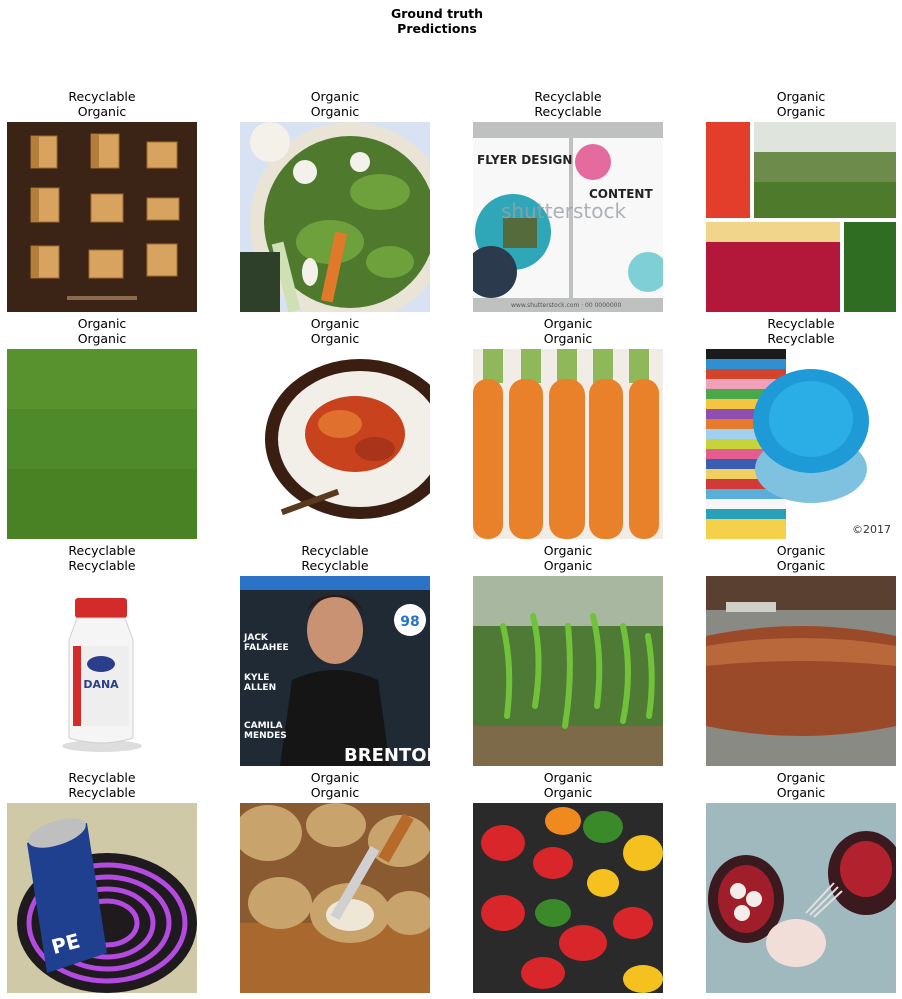 The width and height of the screenshot is (902, 999). What do you see at coordinates (335, 898) in the screenshot?
I see `potatoes-image` at bounding box center [335, 898].